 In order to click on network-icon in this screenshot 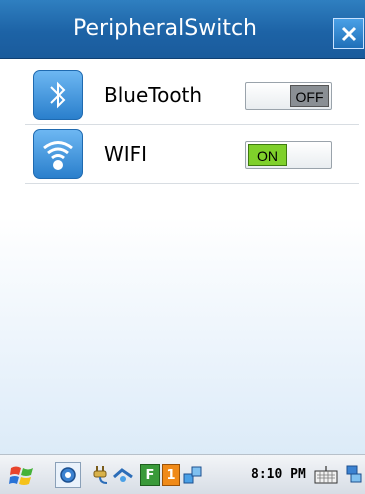, I will do `click(123, 475)`.